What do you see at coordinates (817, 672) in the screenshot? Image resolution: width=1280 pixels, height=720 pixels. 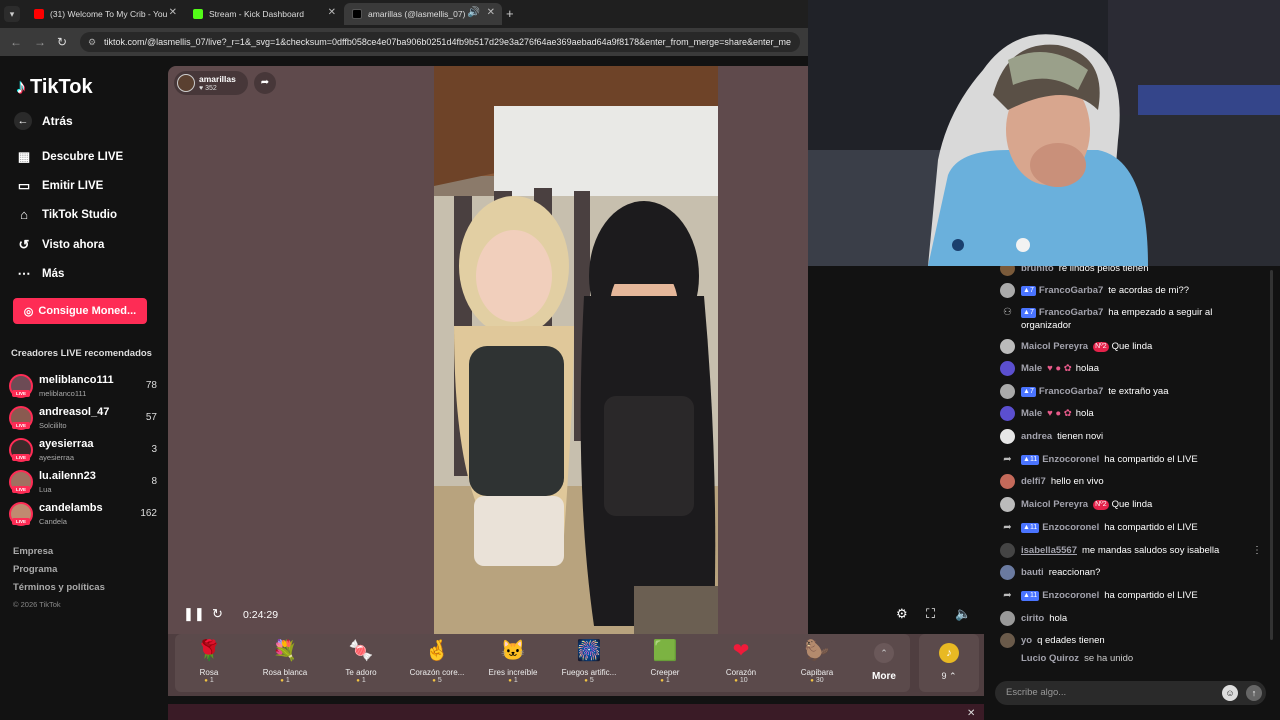 I see `gift-name: Capibara` at bounding box center [817, 672].